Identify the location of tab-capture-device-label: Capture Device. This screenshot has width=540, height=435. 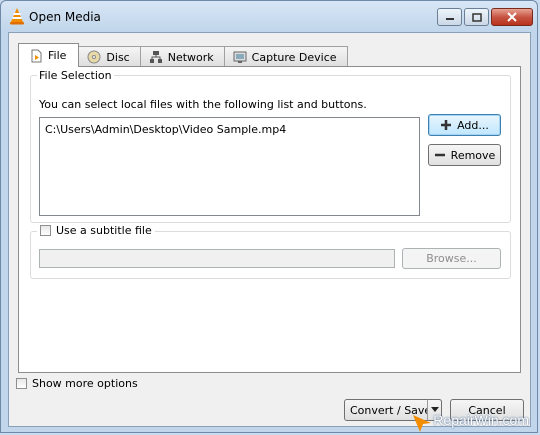
(294, 57).